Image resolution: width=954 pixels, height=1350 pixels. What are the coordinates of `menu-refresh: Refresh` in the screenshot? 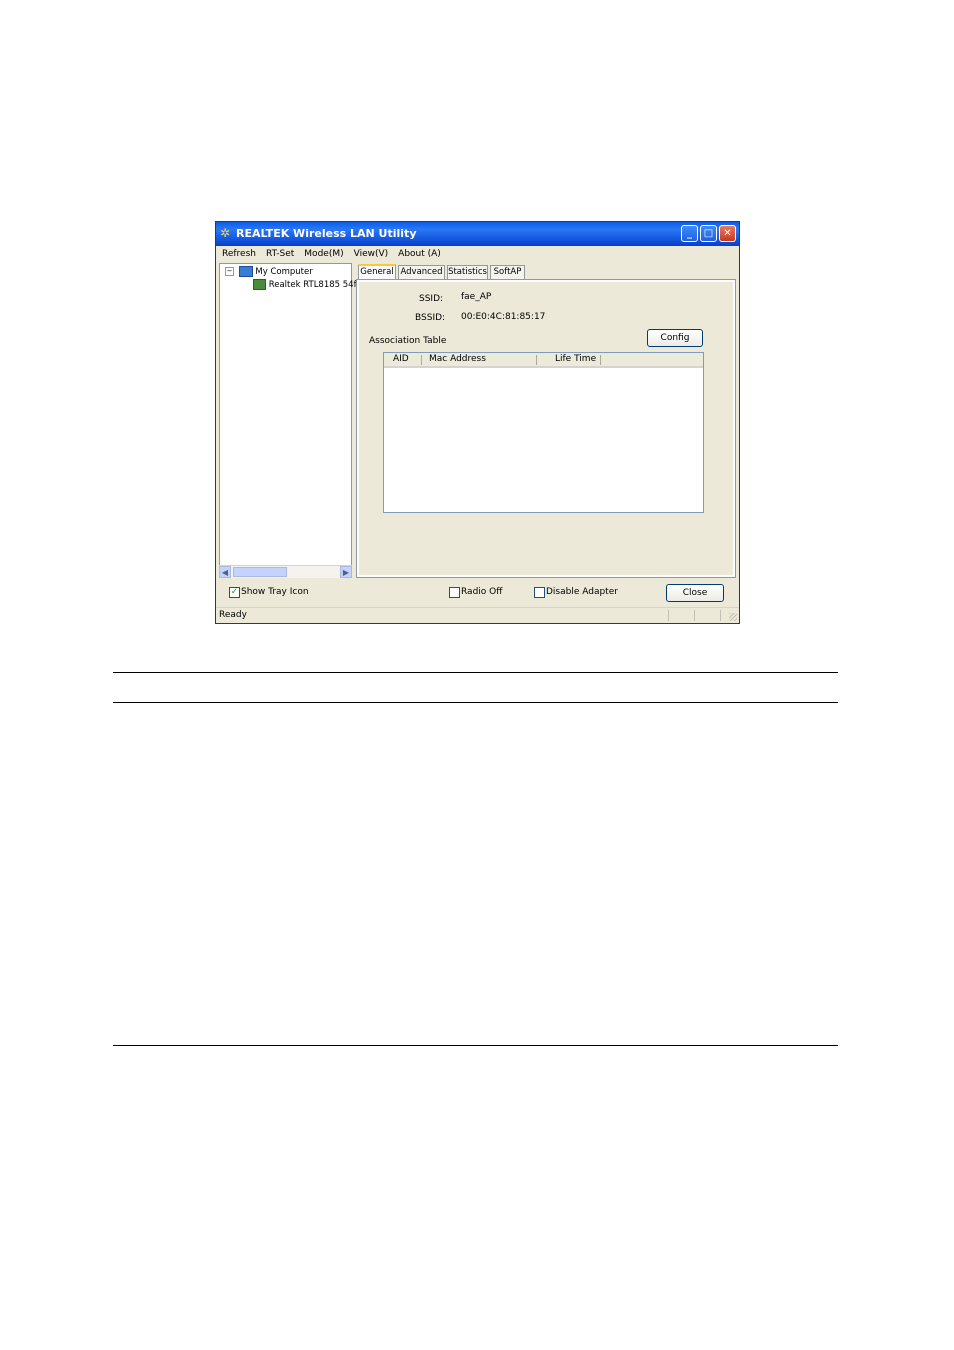 It's located at (239, 254).